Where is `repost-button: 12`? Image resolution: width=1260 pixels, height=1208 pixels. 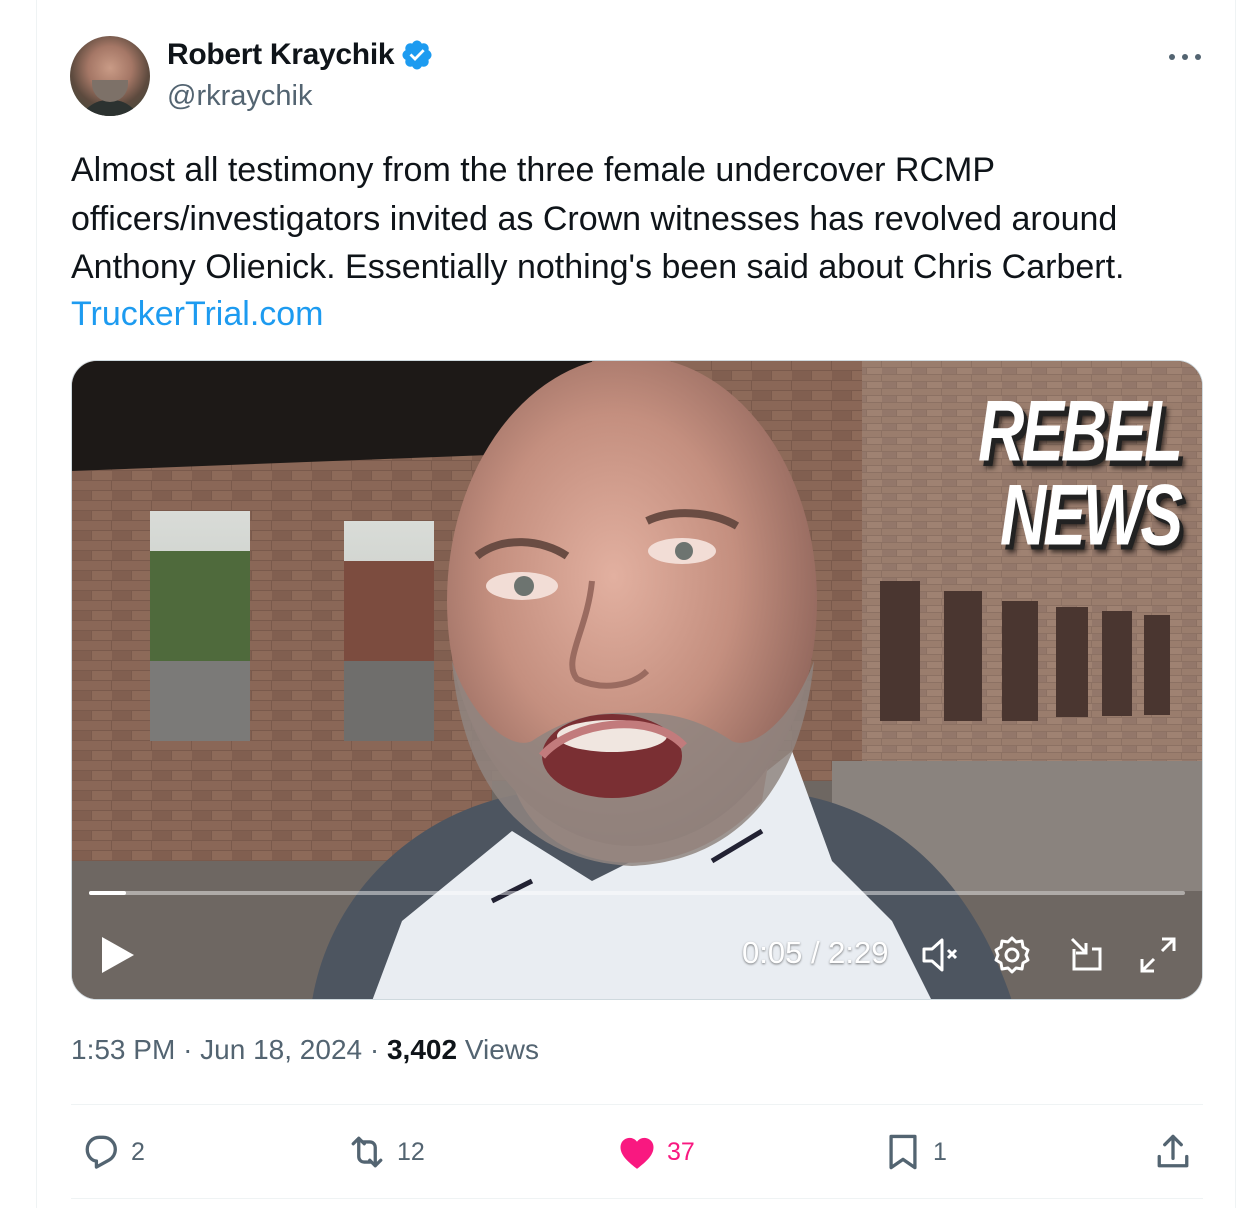
repost-button: 12 is located at coordinates (385, 1152).